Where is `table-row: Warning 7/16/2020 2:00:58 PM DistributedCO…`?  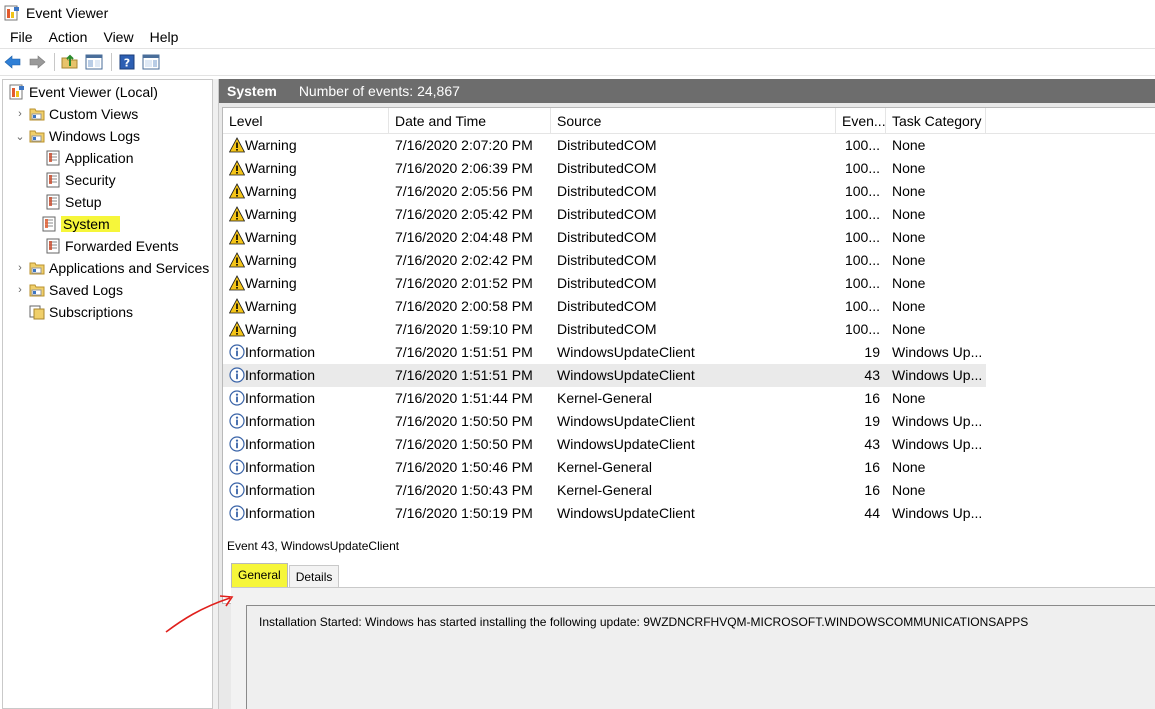
table-row: Warning 7/16/2020 2:00:58 PM DistributedCO… is located at coordinates (604, 306).